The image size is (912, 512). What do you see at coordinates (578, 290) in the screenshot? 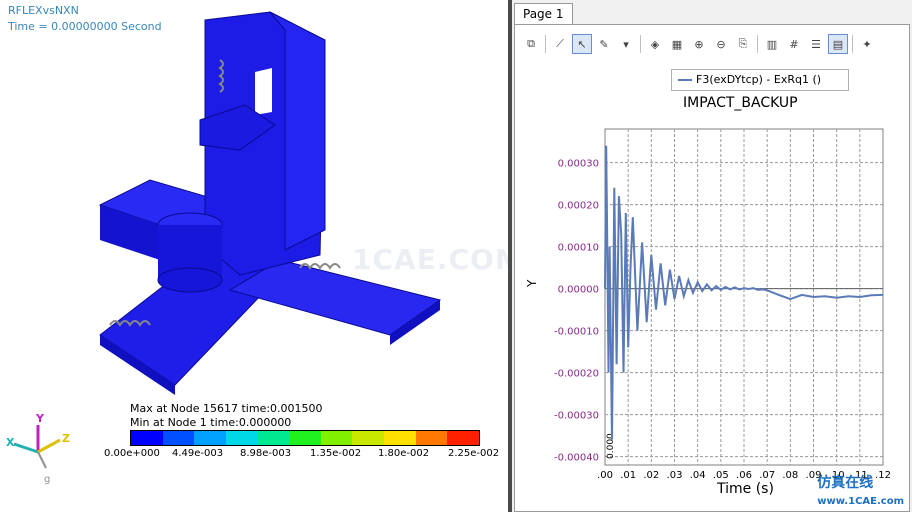
I see `y-tick-label: 0.00000` at bounding box center [578, 290].